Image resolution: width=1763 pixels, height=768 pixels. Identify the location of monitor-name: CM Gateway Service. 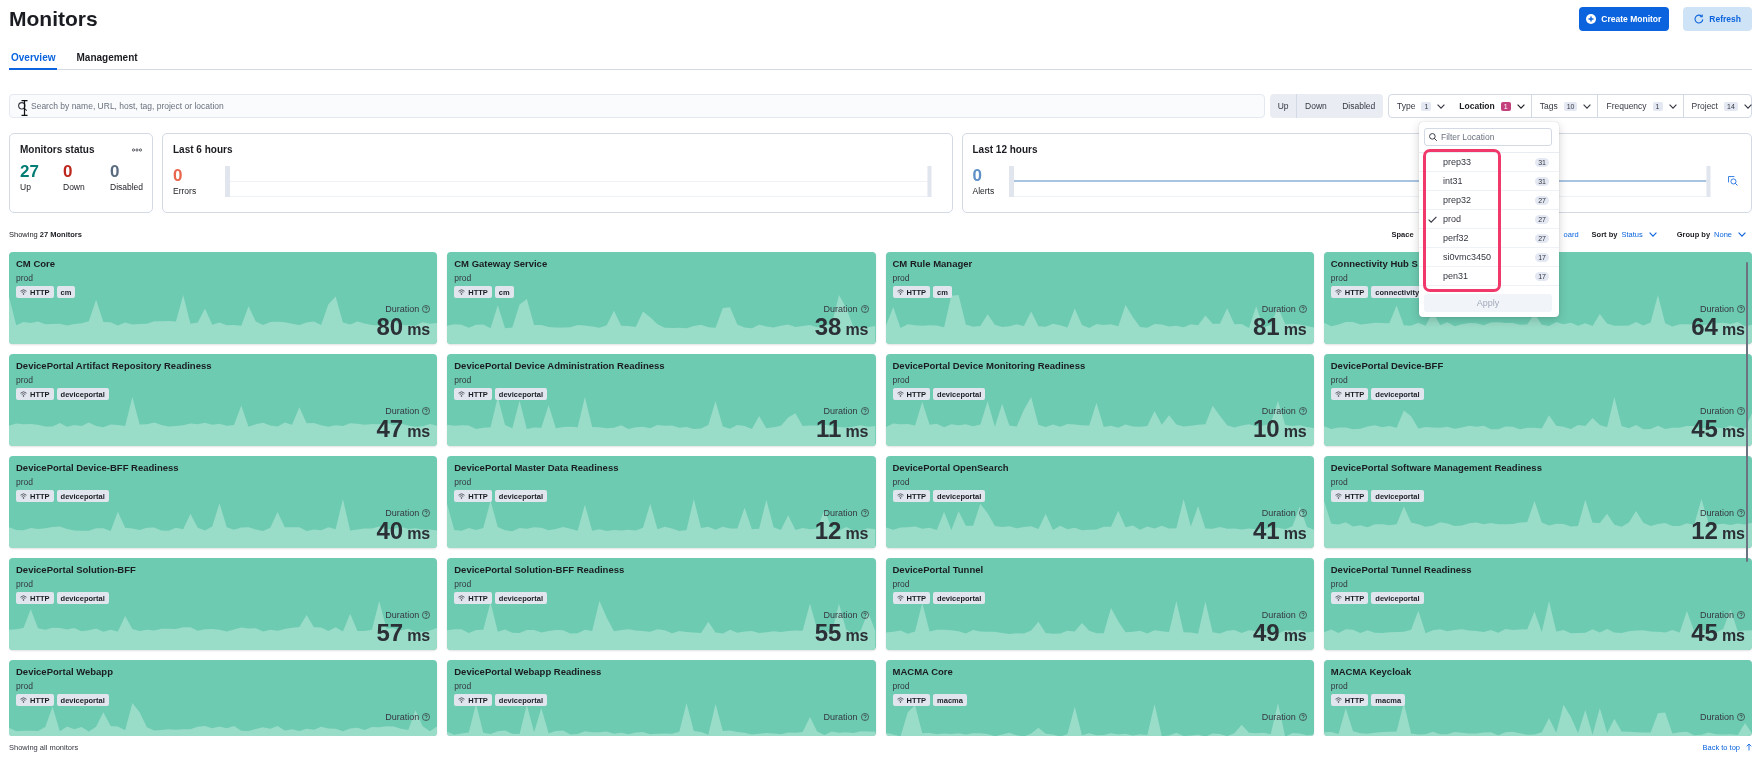
(501, 263).